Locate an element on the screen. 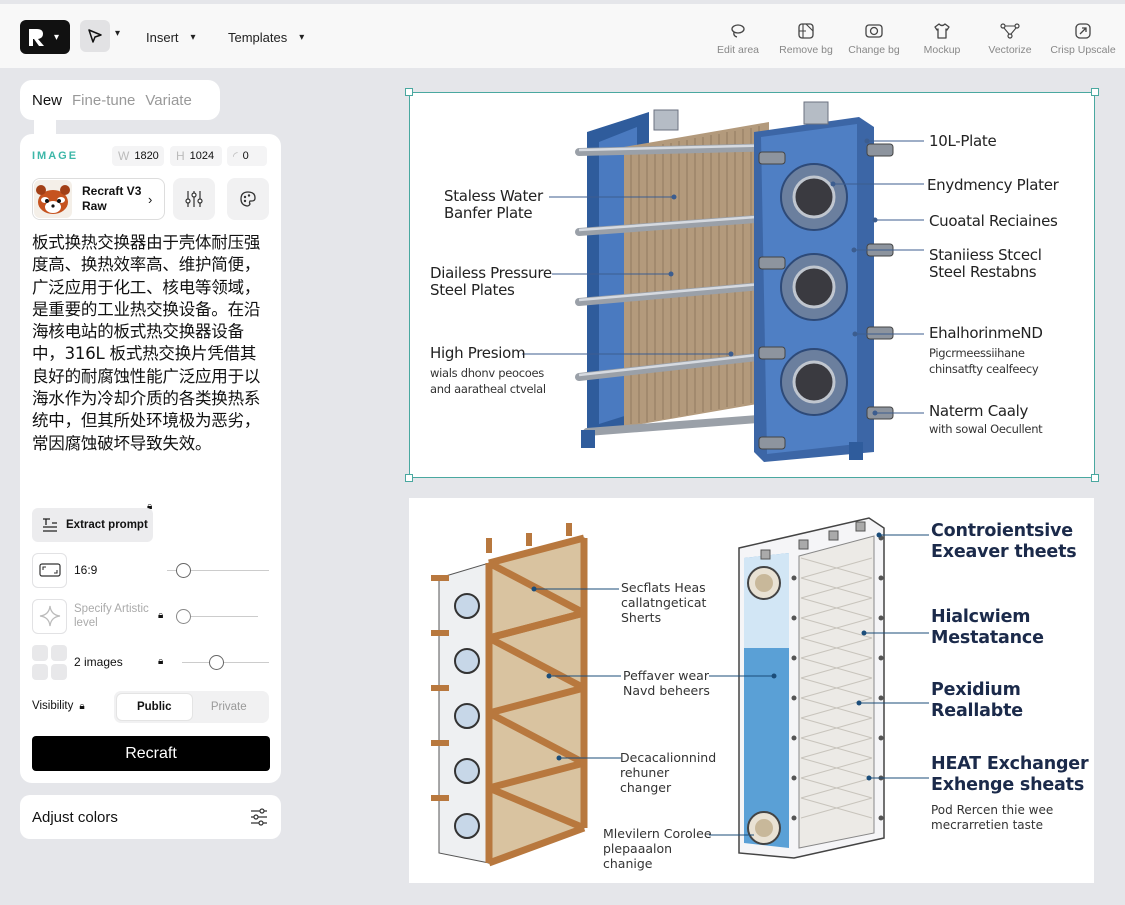 The width and height of the screenshot is (1125, 905). vectorize-label: Vectorize is located at coordinates (1010, 50).